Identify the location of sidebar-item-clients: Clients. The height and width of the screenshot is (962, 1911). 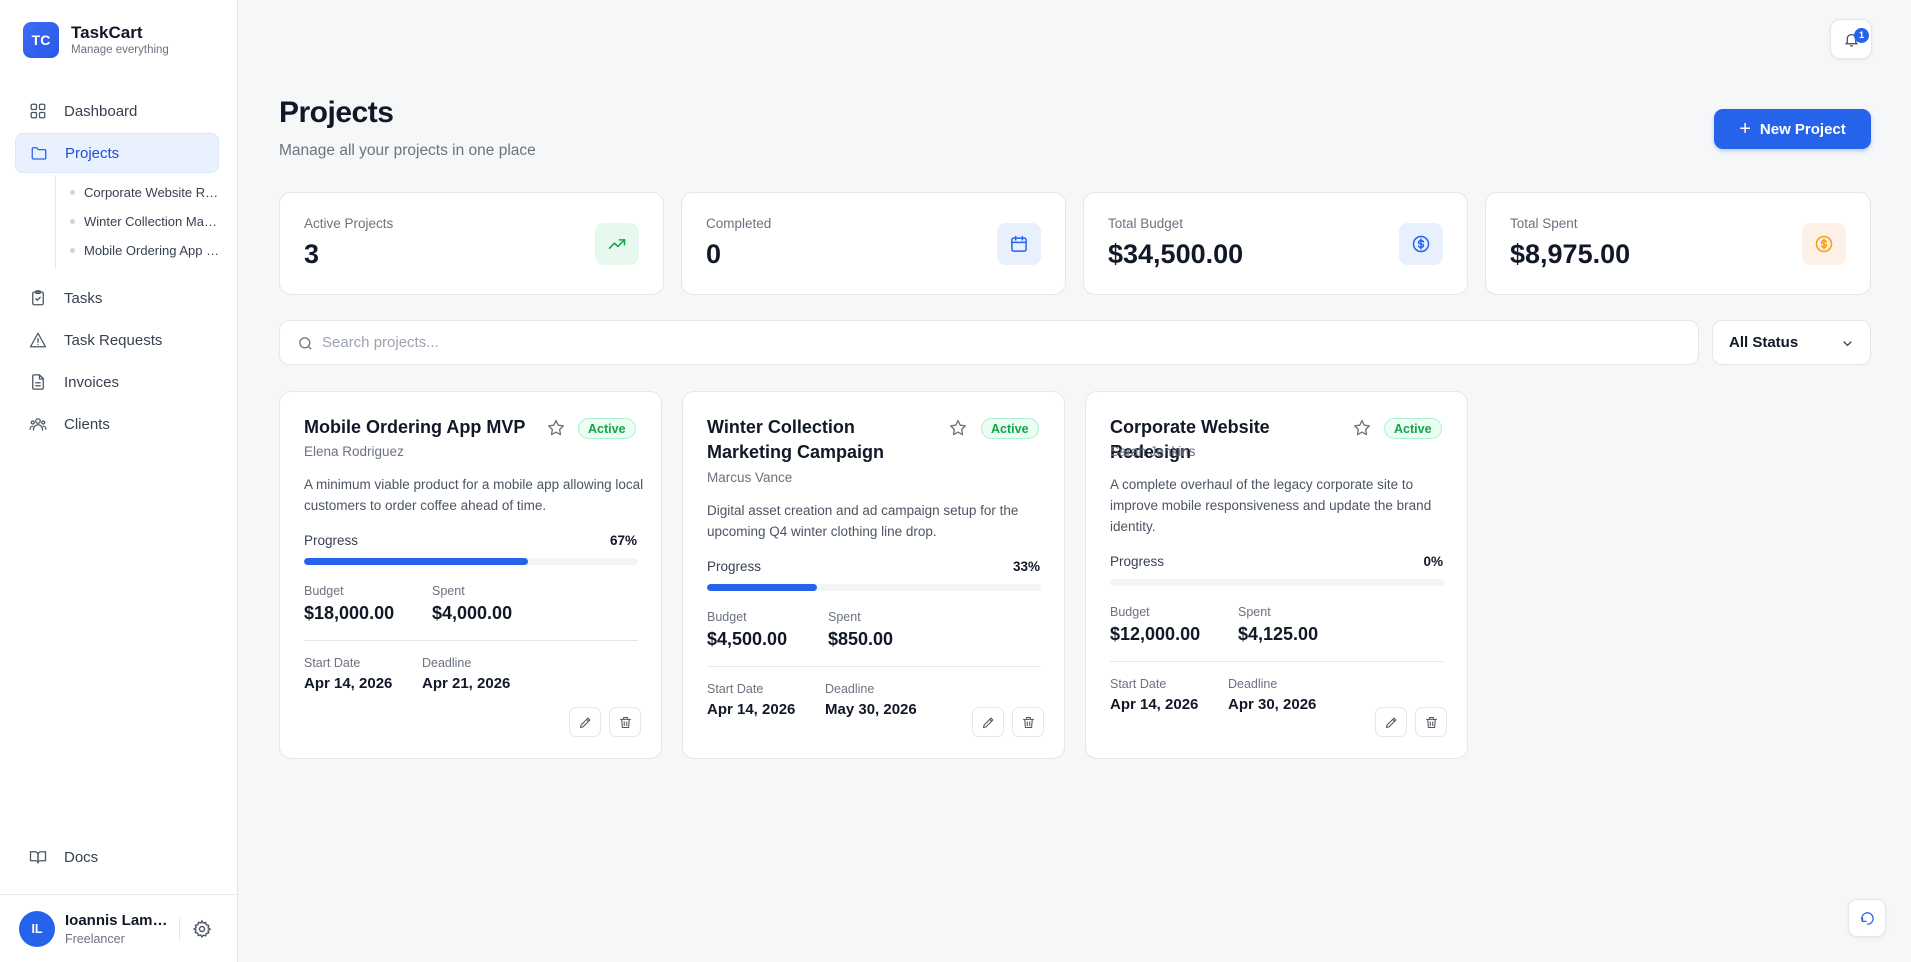
(117, 424).